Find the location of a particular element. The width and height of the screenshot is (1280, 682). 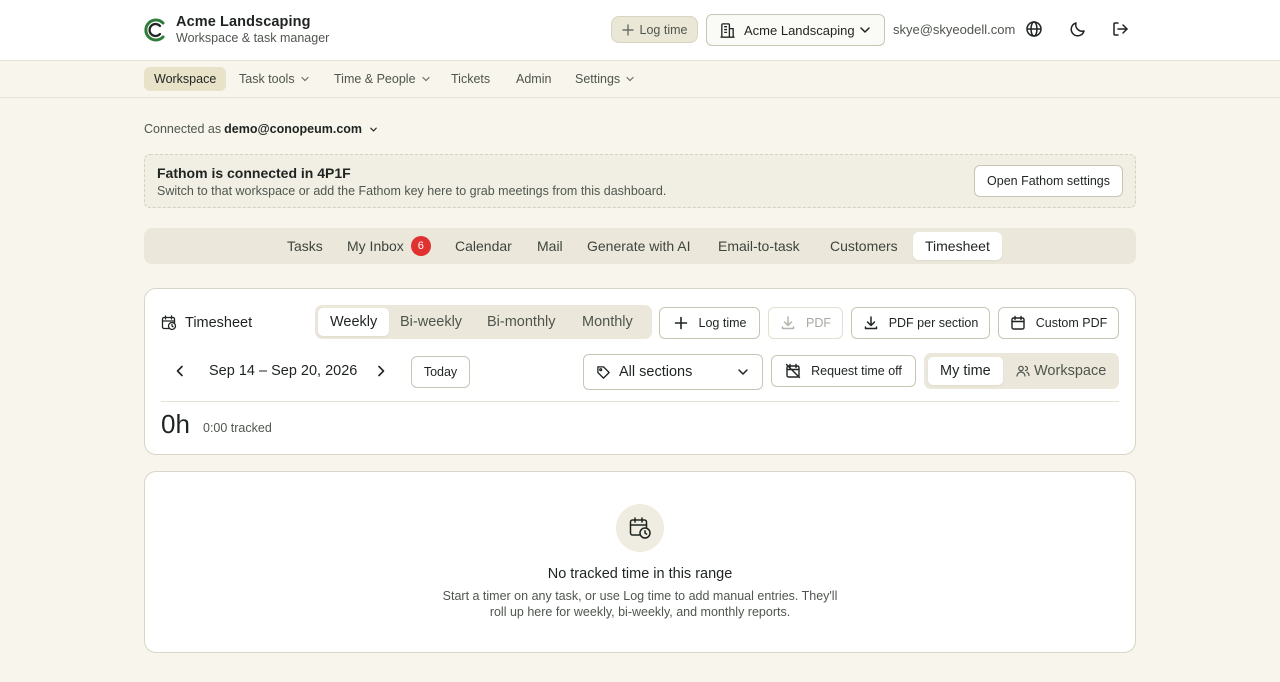

tab-label: Mail is located at coordinates (550, 246).